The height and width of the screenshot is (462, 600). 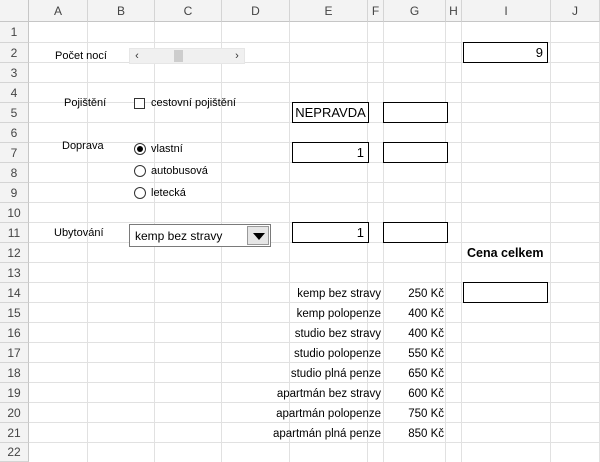 What do you see at coordinates (506, 11) in the screenshot?
I see `column-header-i: I` at bounding box center [506, 11].